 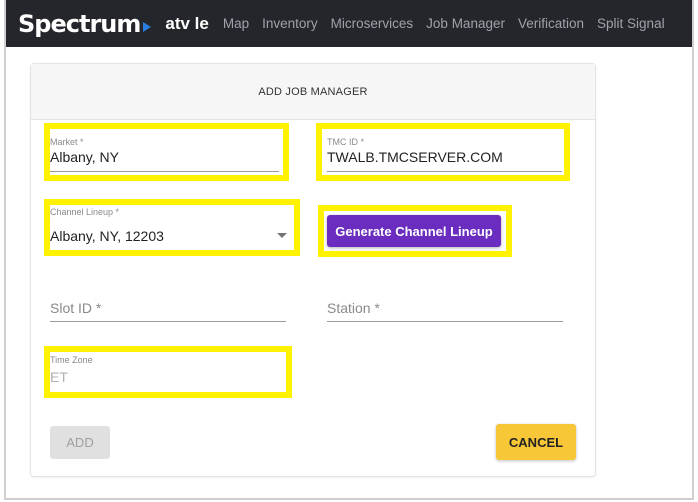 What do you see at coordinates (187, 23) in the screenshot?
I see `app-name: atv le` at bounding box center [187, 23].